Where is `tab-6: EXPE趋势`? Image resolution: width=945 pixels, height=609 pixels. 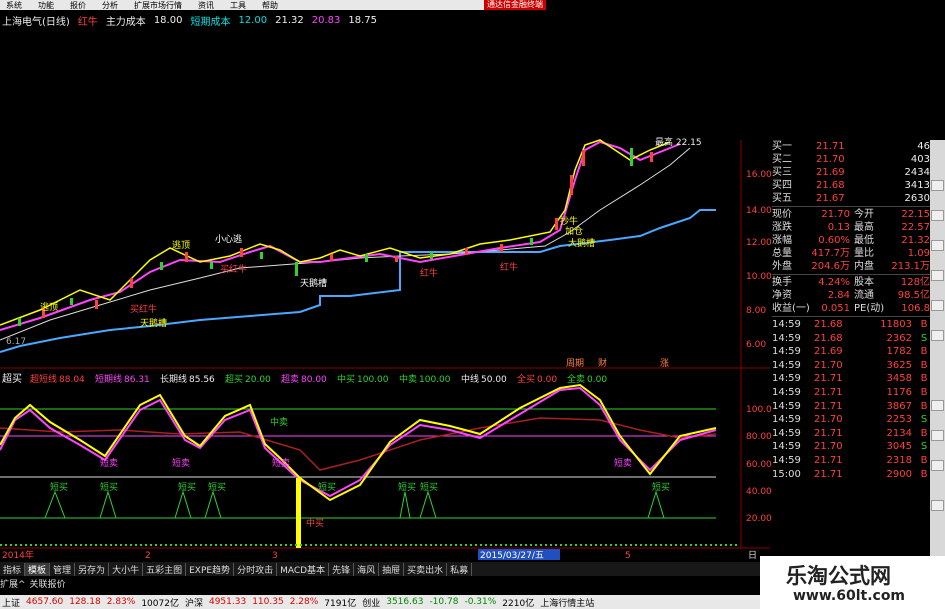
tab-6: EXPE趋势 is located at coordinates (210, 569).